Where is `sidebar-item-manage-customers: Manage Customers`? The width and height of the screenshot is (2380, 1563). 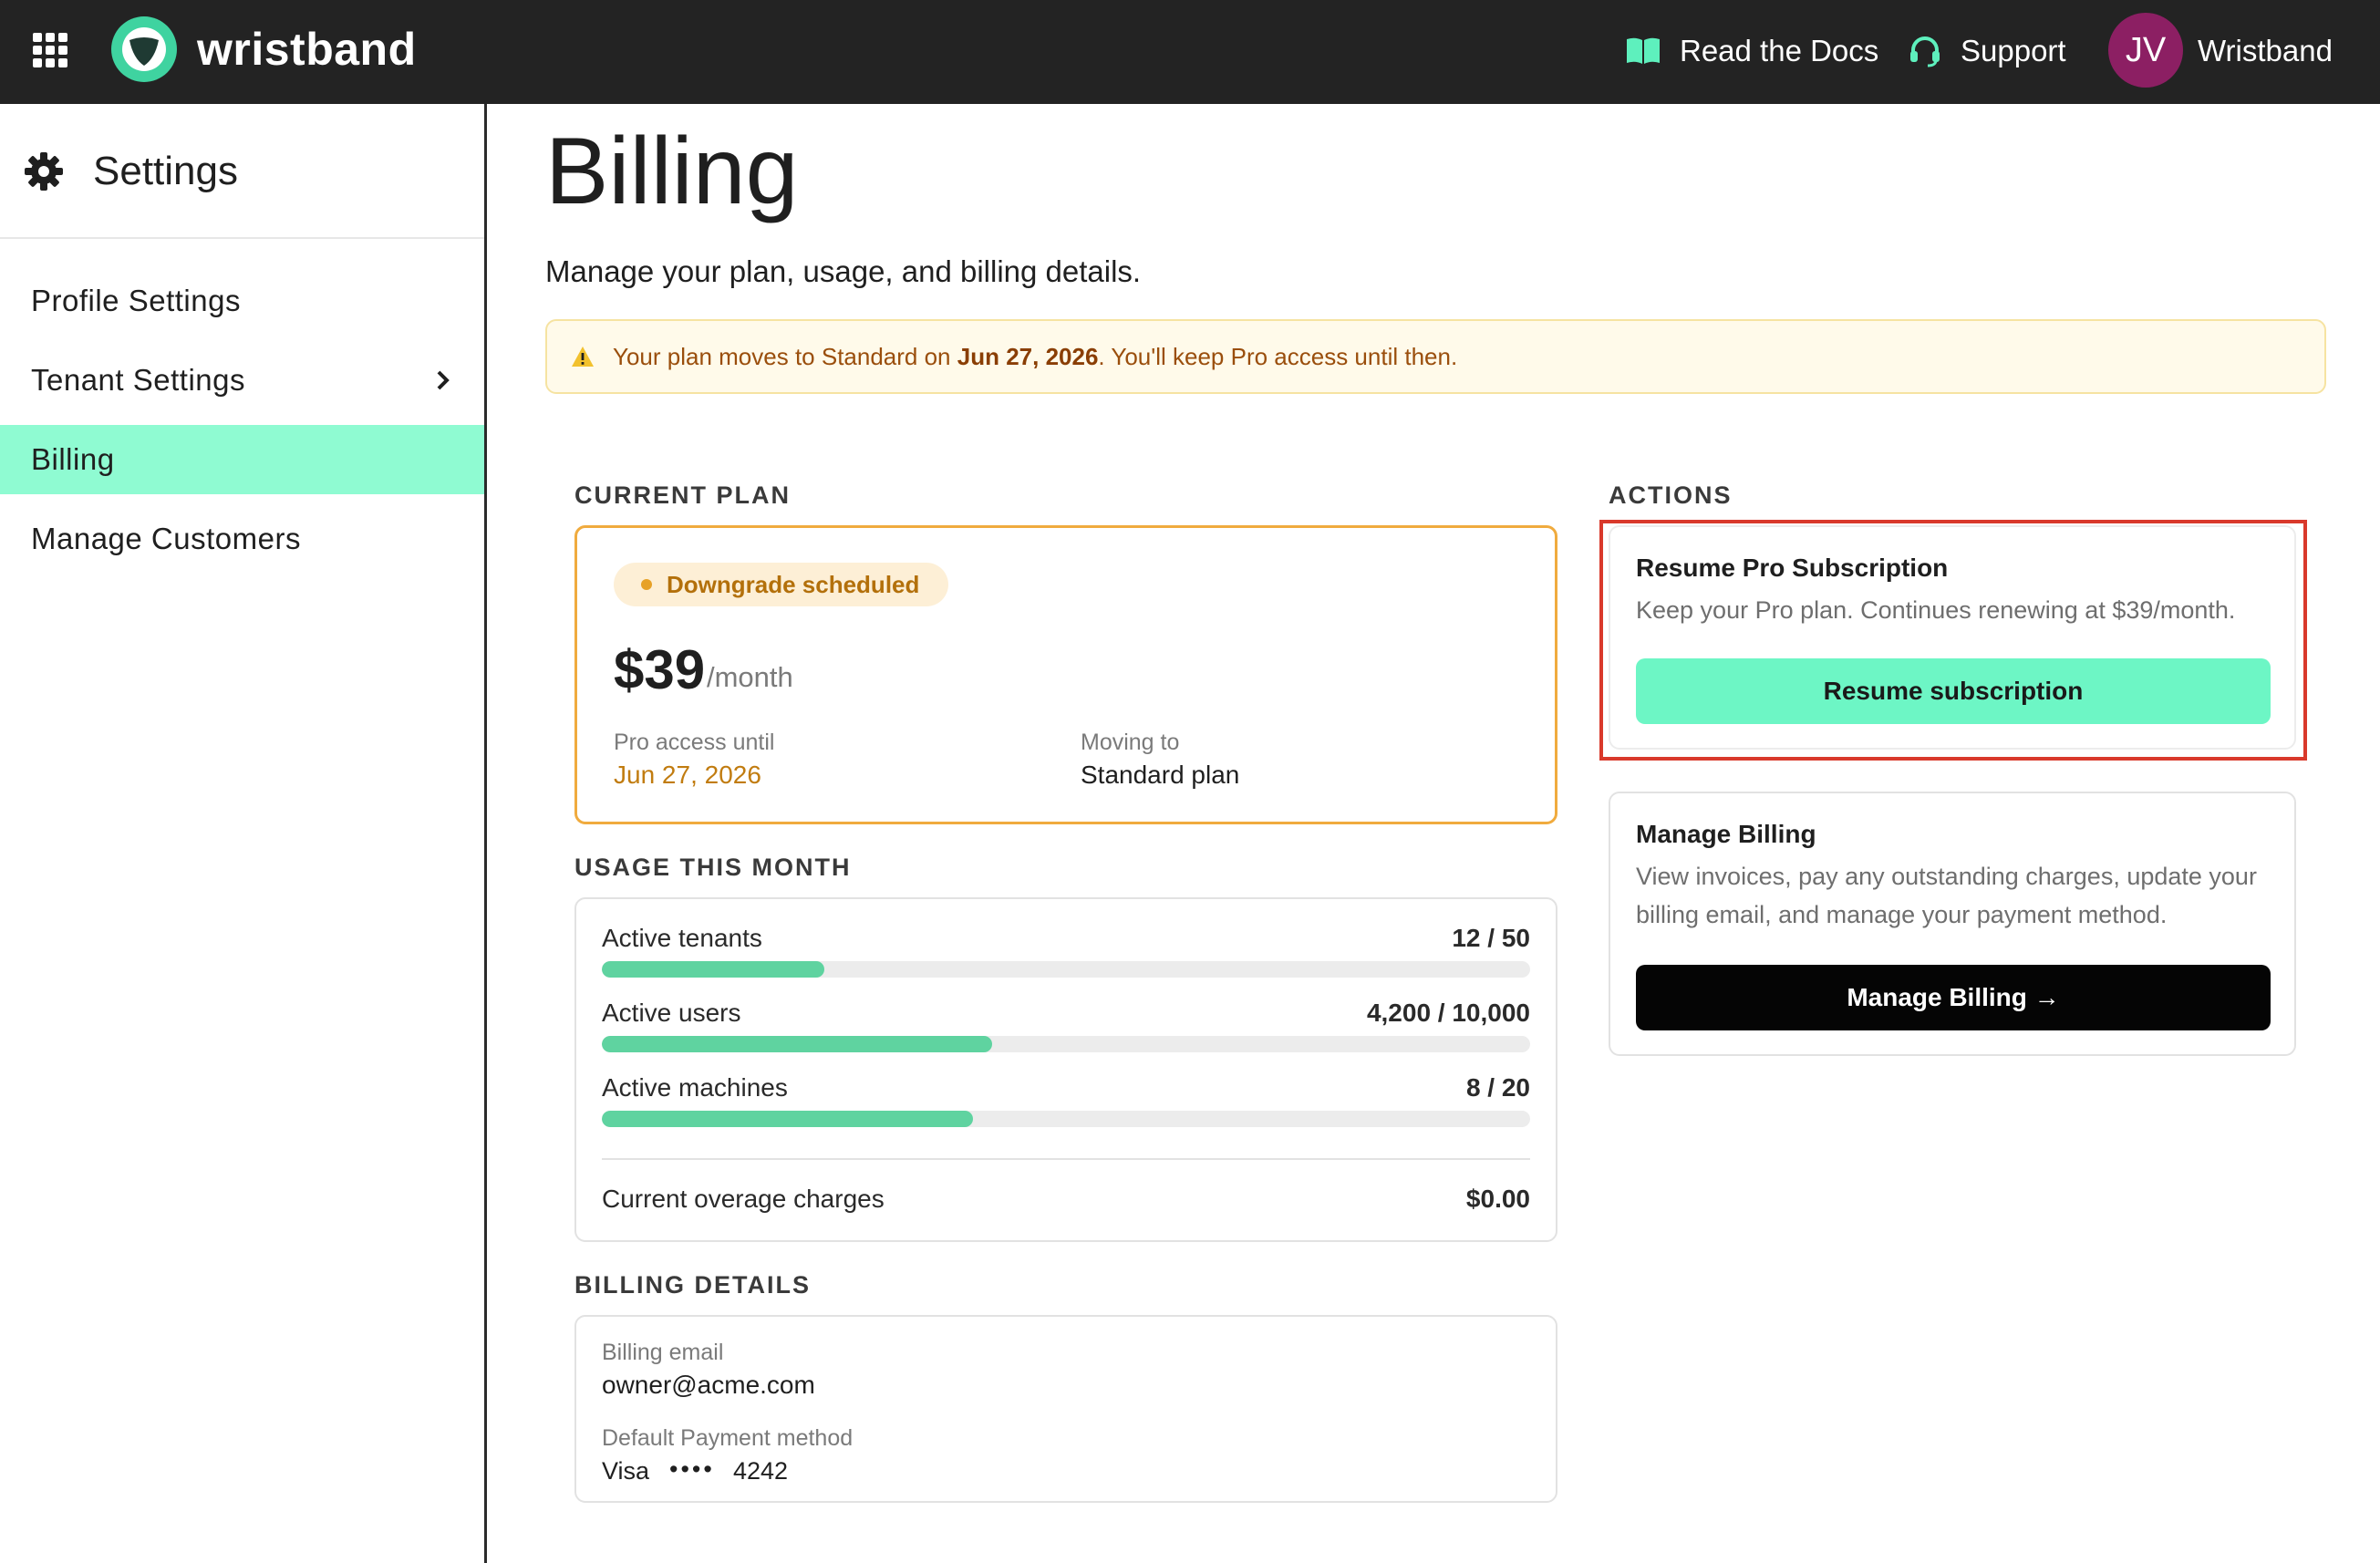
sidebar-item-manage-customers: Manage Customers is located at coordinates (242, 539).